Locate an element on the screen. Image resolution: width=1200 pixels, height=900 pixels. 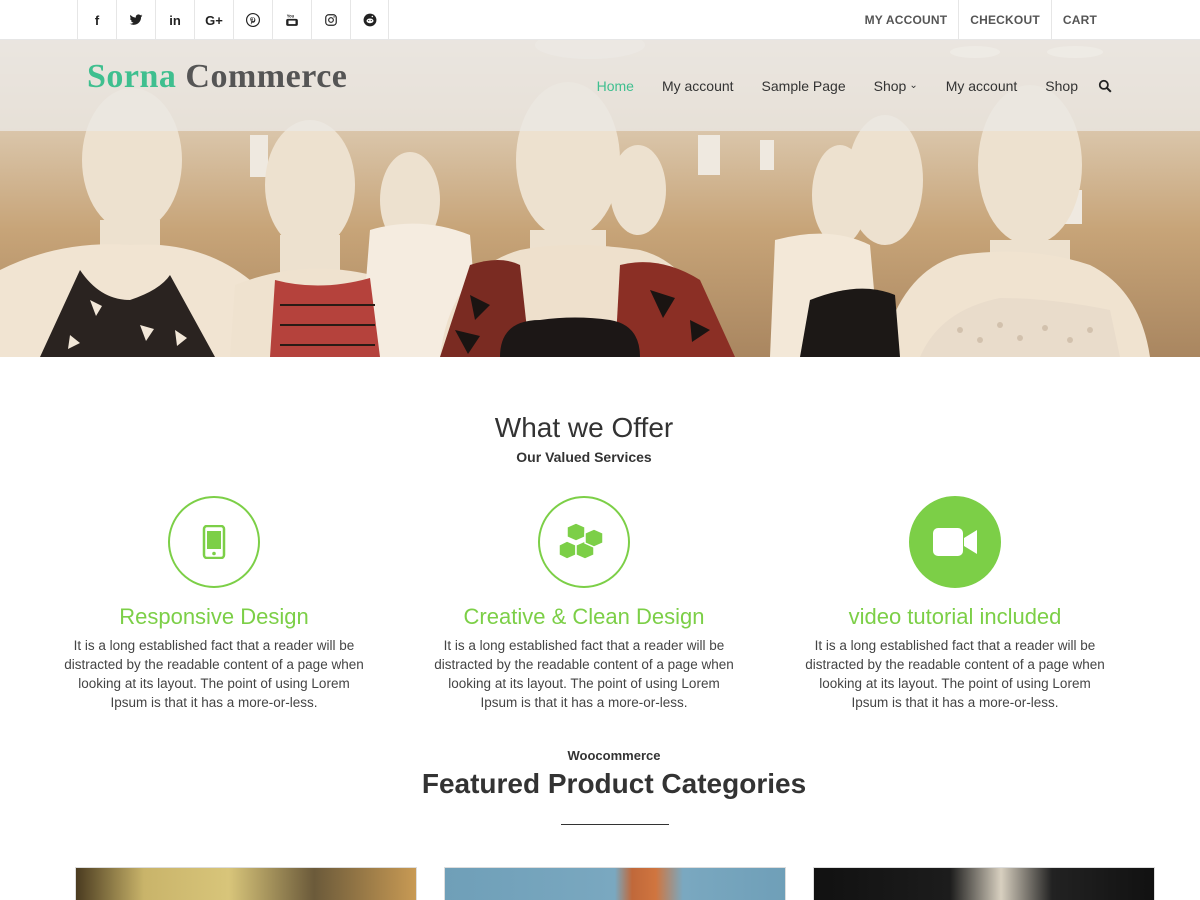
section-divider is located at coordinates (615, 824).